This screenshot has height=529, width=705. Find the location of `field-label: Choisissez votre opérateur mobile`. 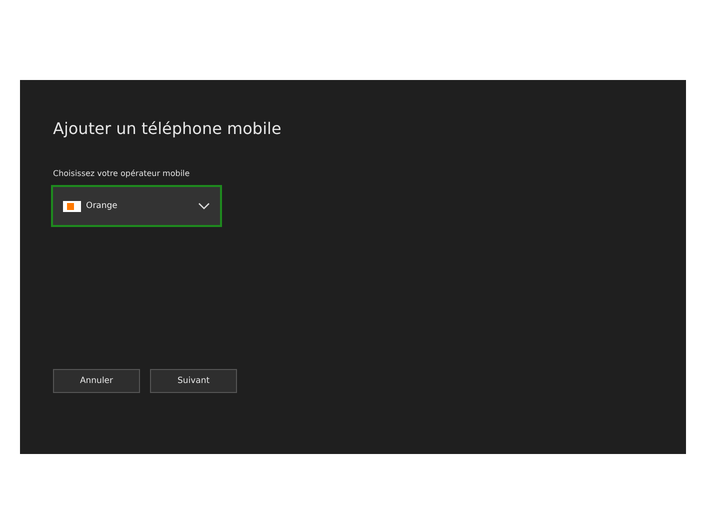

field-label: Choisissez votre opérateur mobile is located at coordinates (121, 174).